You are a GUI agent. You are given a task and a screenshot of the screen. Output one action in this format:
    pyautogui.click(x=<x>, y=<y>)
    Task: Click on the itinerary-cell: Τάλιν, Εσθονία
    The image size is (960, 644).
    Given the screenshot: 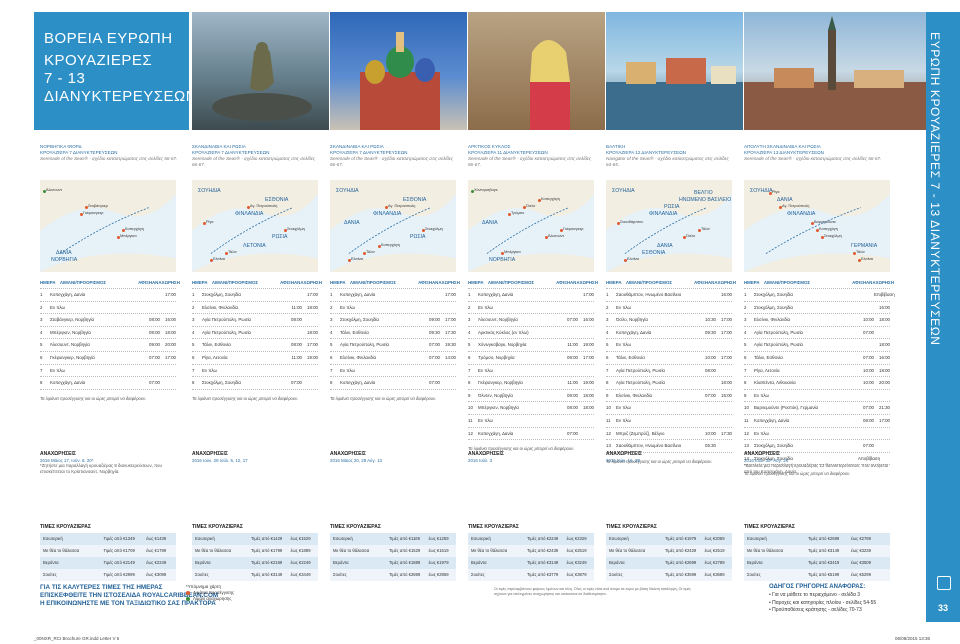 What is the action you would take?
    pyautogui.click(x=768, y=357)
    